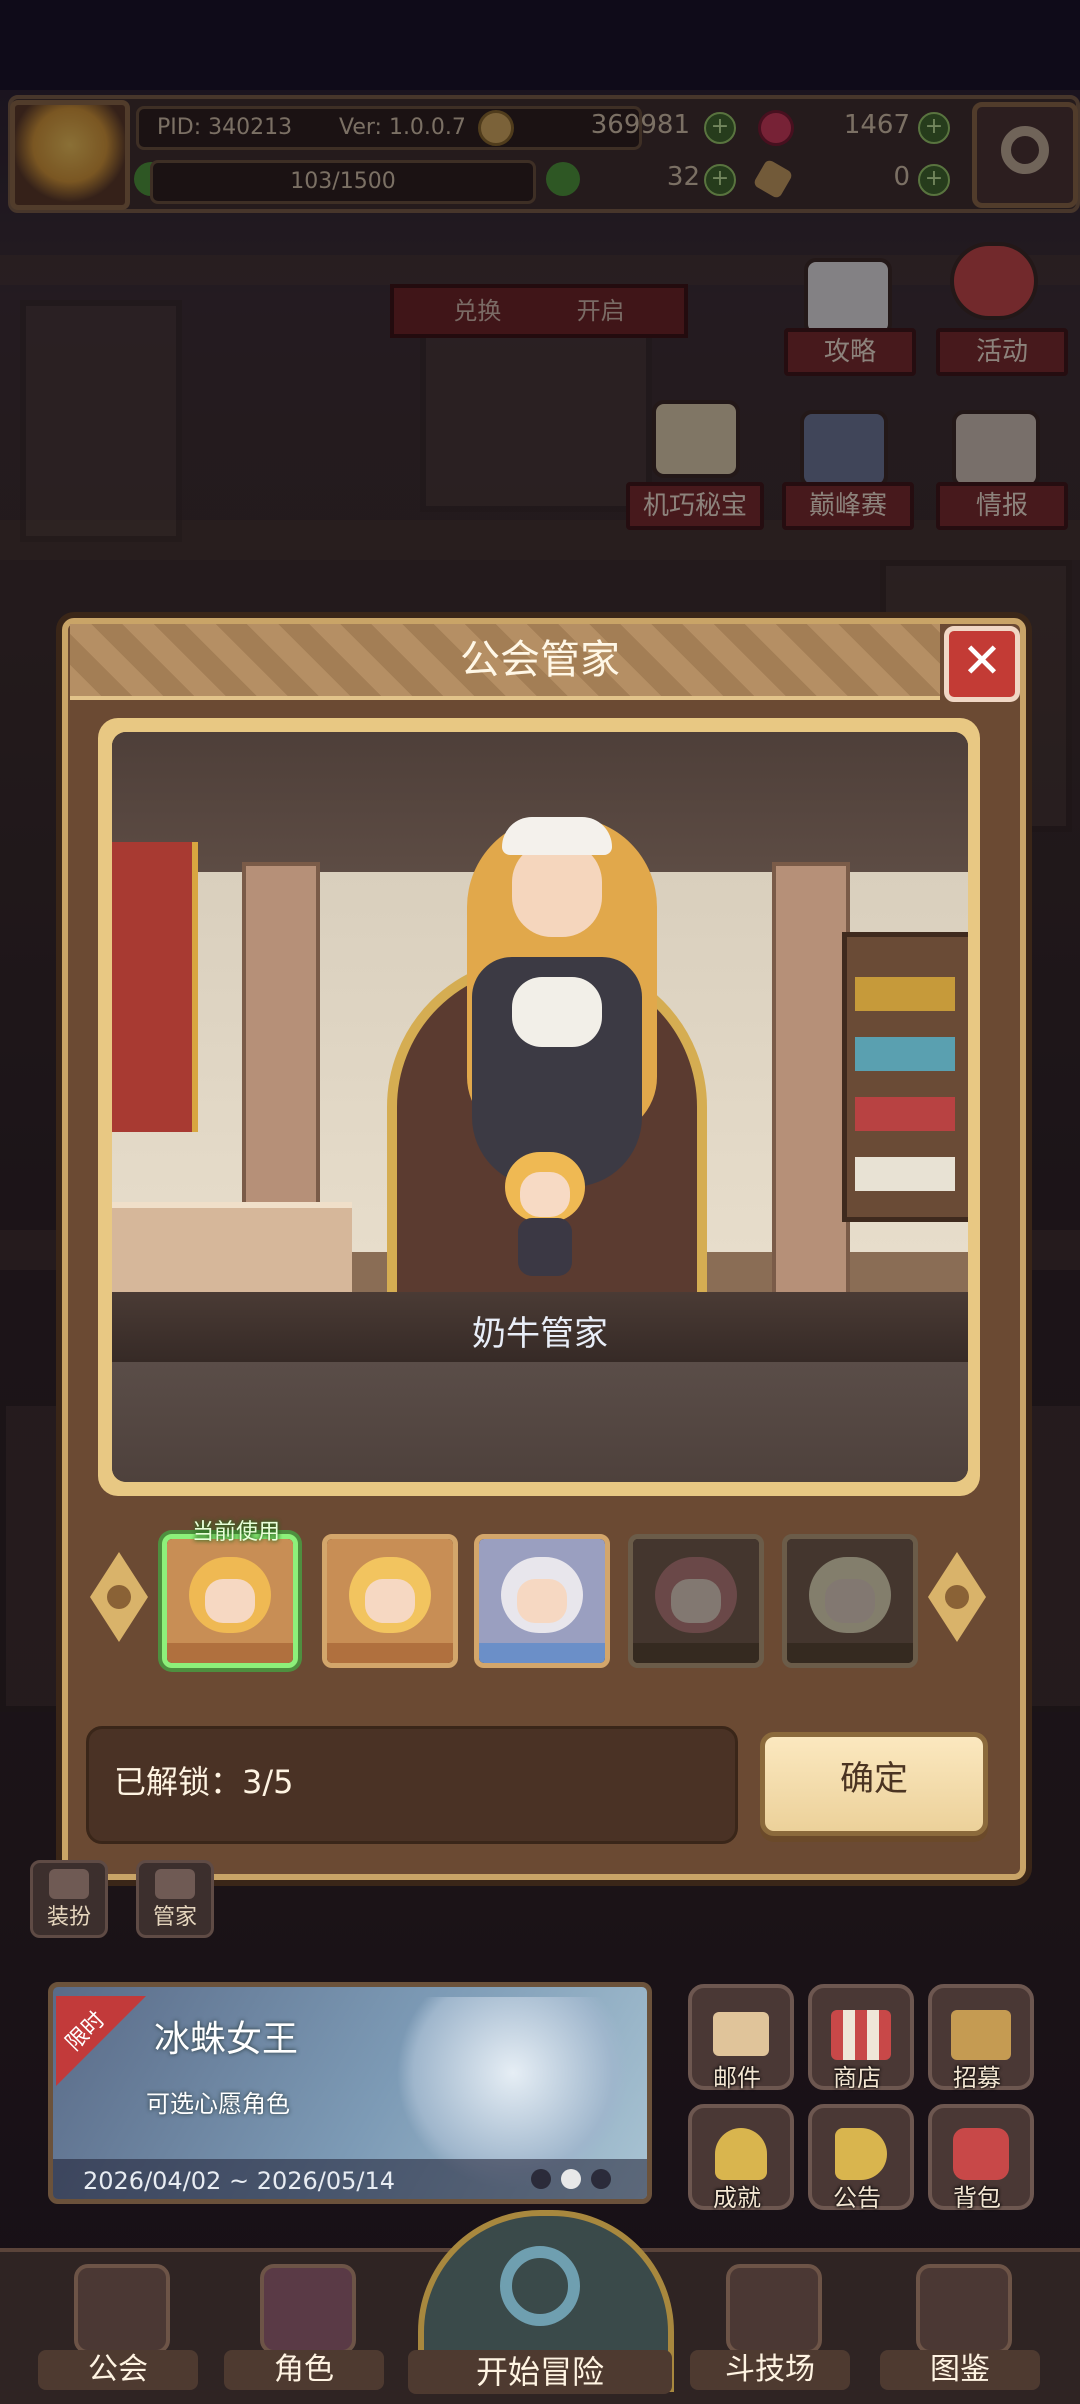  Describe the element at coordinates (175, 1884) in the screenshot. I see `butler-icon` at that location.